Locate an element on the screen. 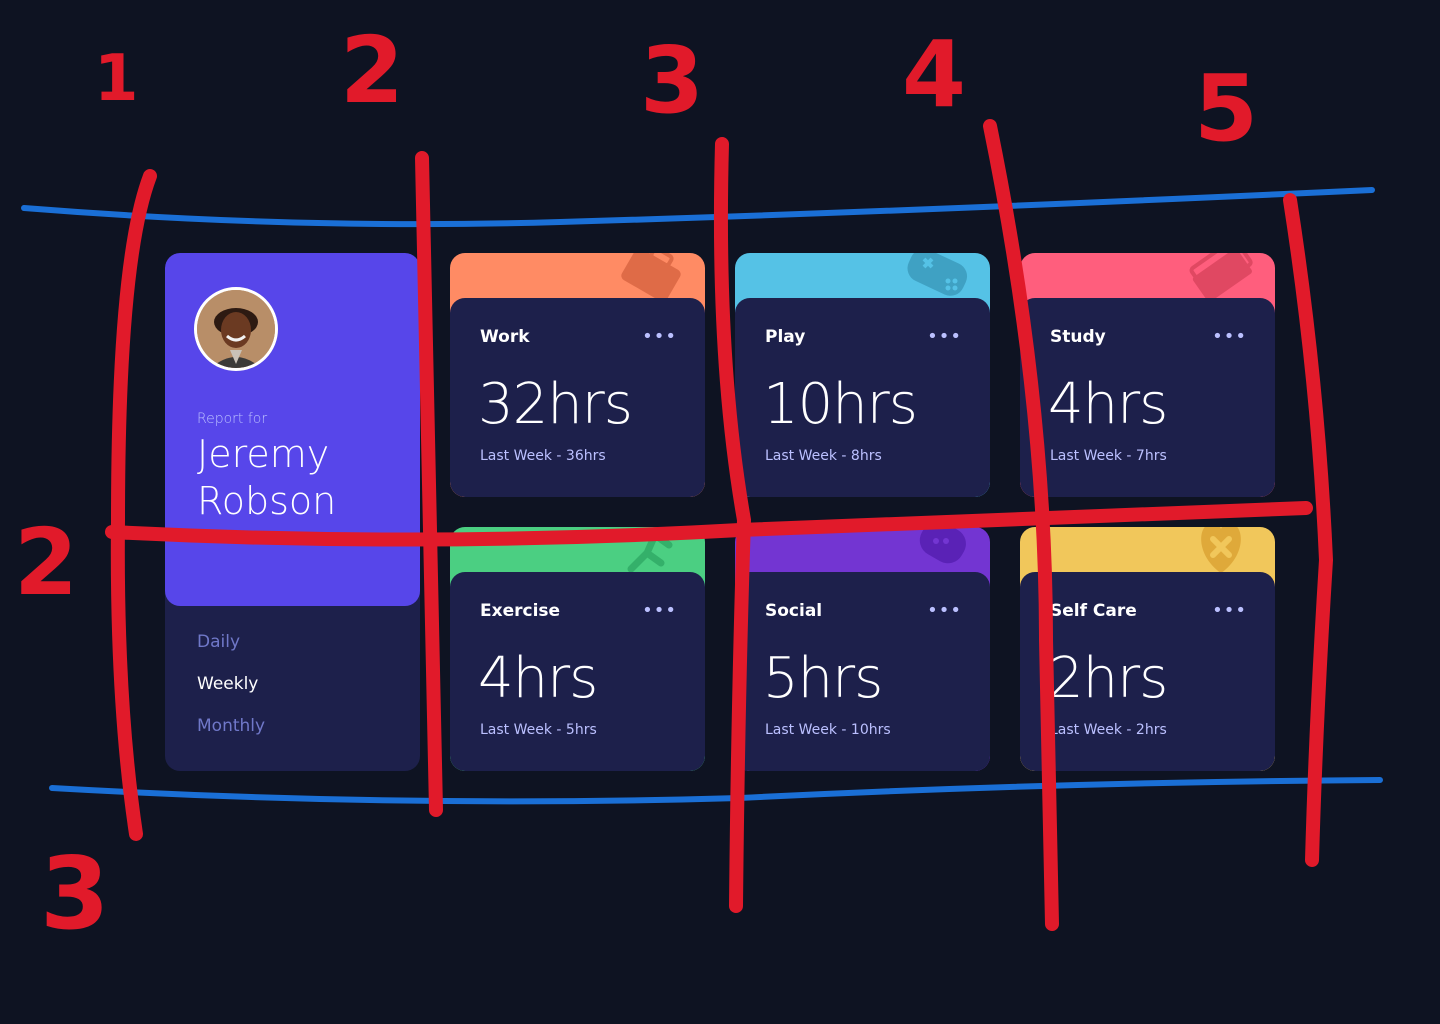 This screenshot has width=1440, height=1024. previous-hours: Last Week - 5hrs is located at coordinates (538, 730).